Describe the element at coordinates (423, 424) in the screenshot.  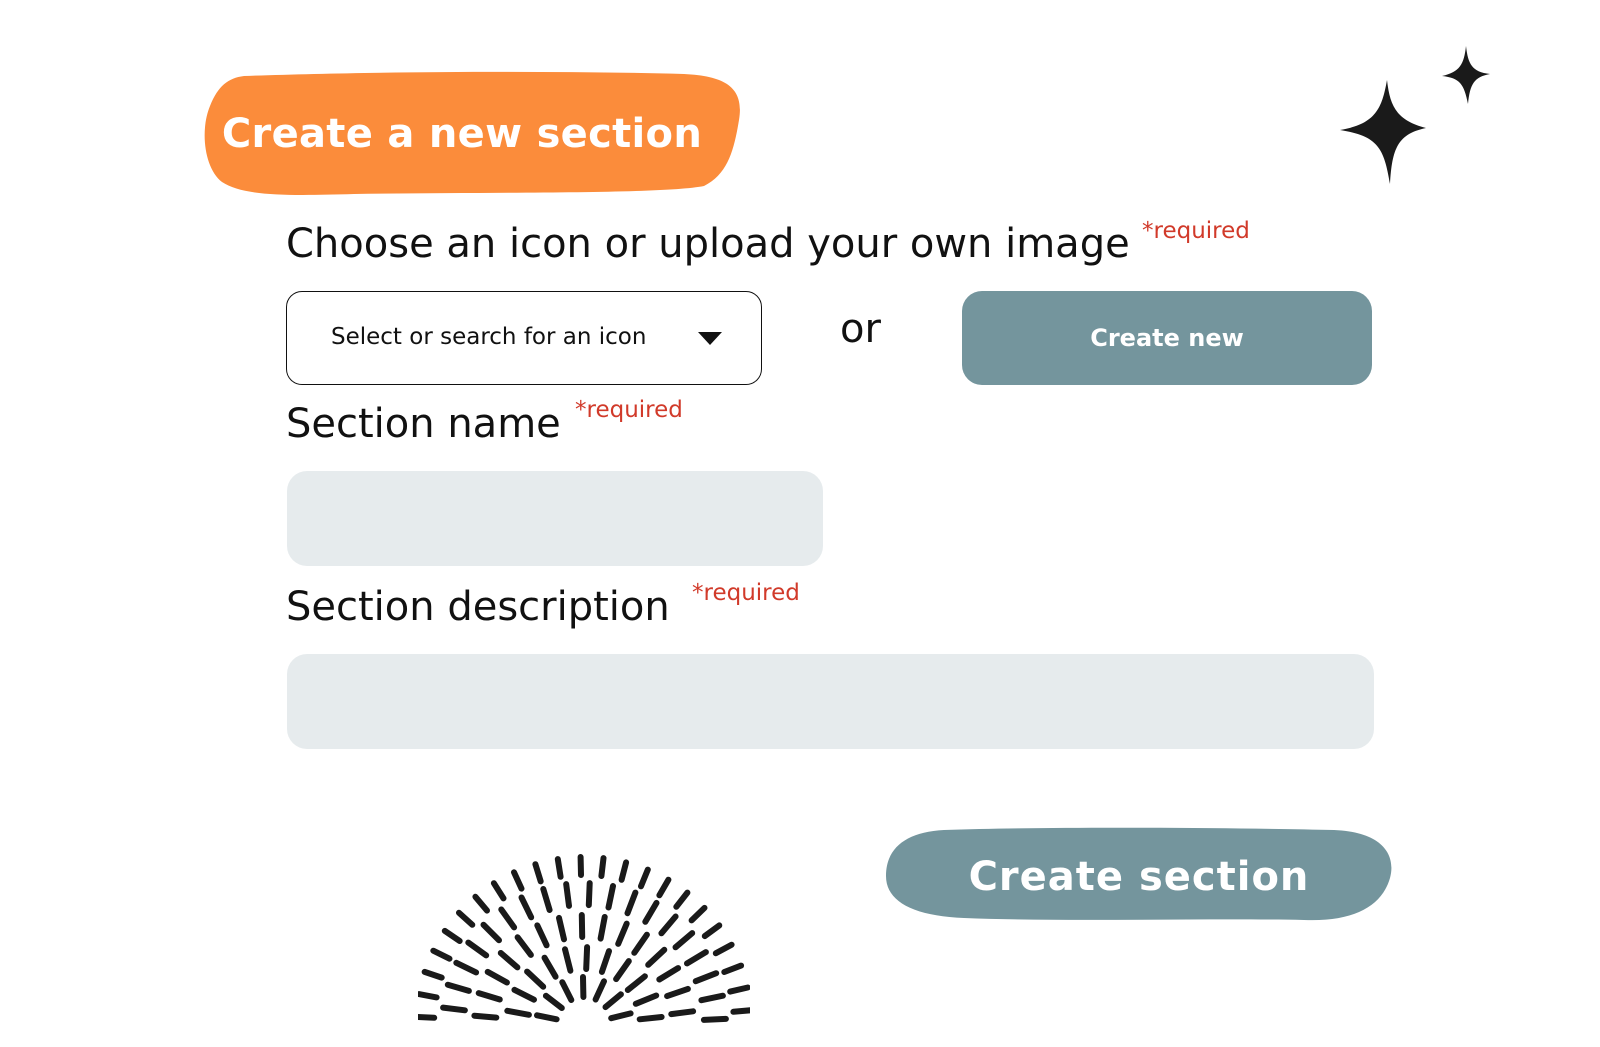
I see `section-name-label: Section name` at that location.